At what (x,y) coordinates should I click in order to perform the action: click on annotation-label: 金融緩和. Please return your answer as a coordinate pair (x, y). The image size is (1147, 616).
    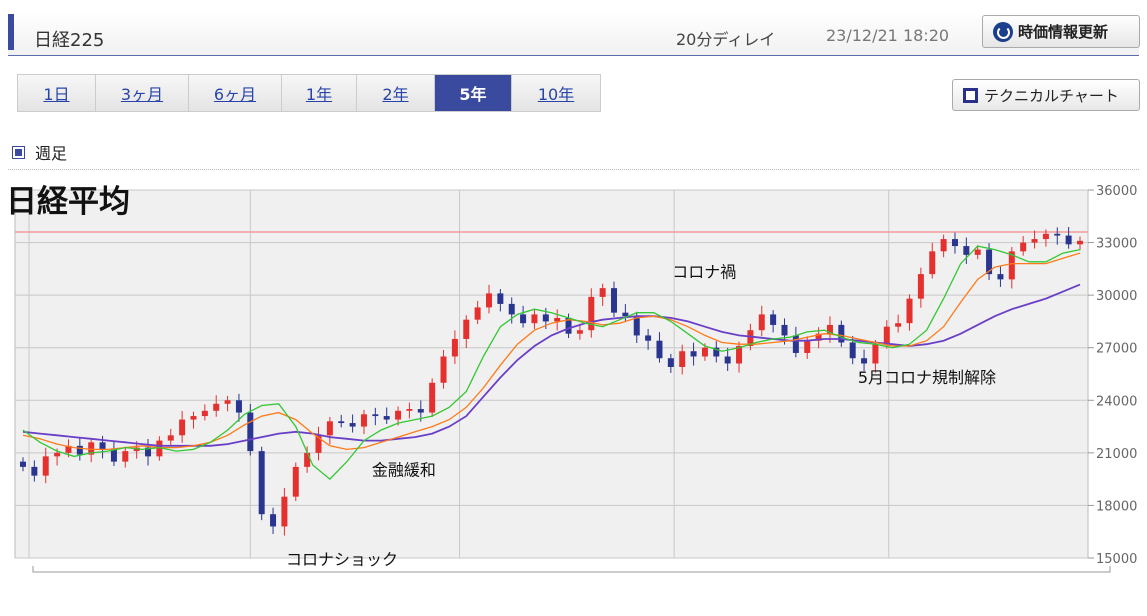
    Looking at the image, I should click on (404, 470).